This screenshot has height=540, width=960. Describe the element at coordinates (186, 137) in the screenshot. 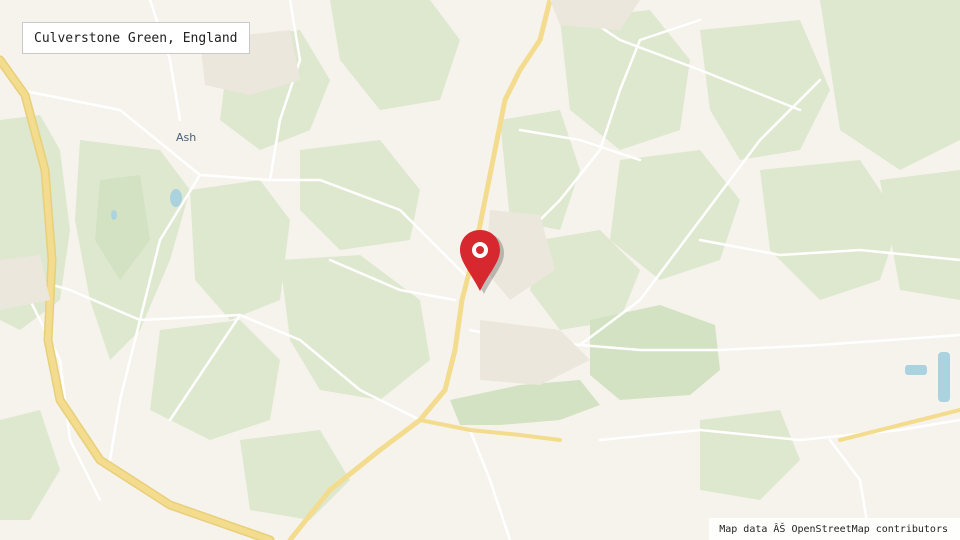

I see `place-label-ash: Ash` at that location.